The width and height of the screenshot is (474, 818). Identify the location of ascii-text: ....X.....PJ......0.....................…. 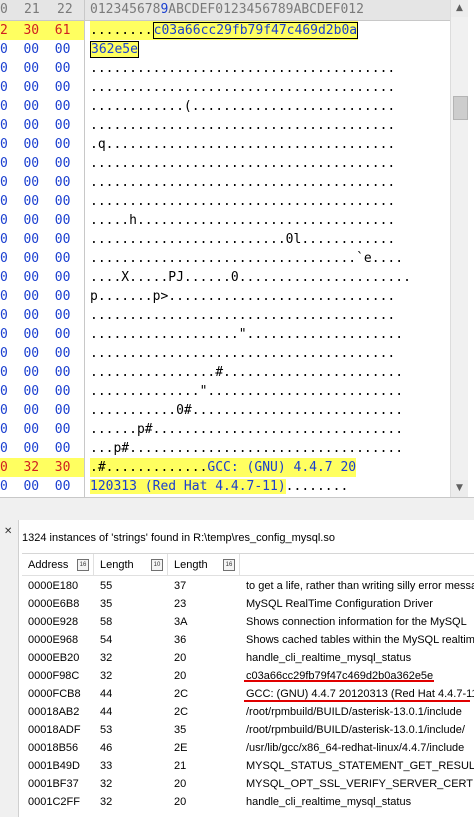
(250, 277).